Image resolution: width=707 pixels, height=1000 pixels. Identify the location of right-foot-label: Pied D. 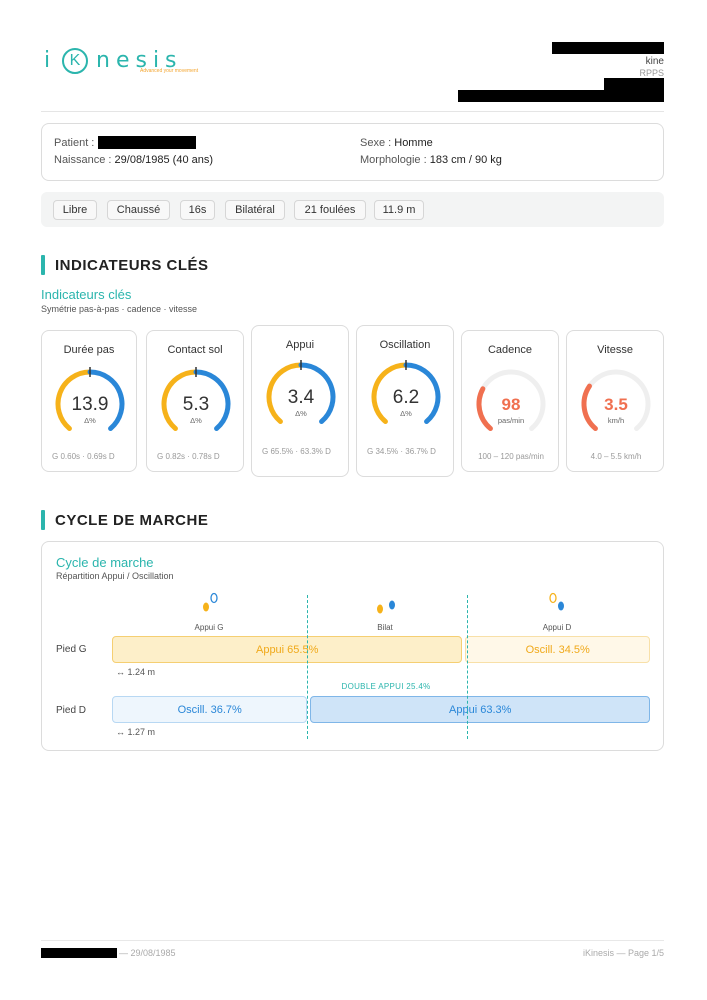
(71, 710).